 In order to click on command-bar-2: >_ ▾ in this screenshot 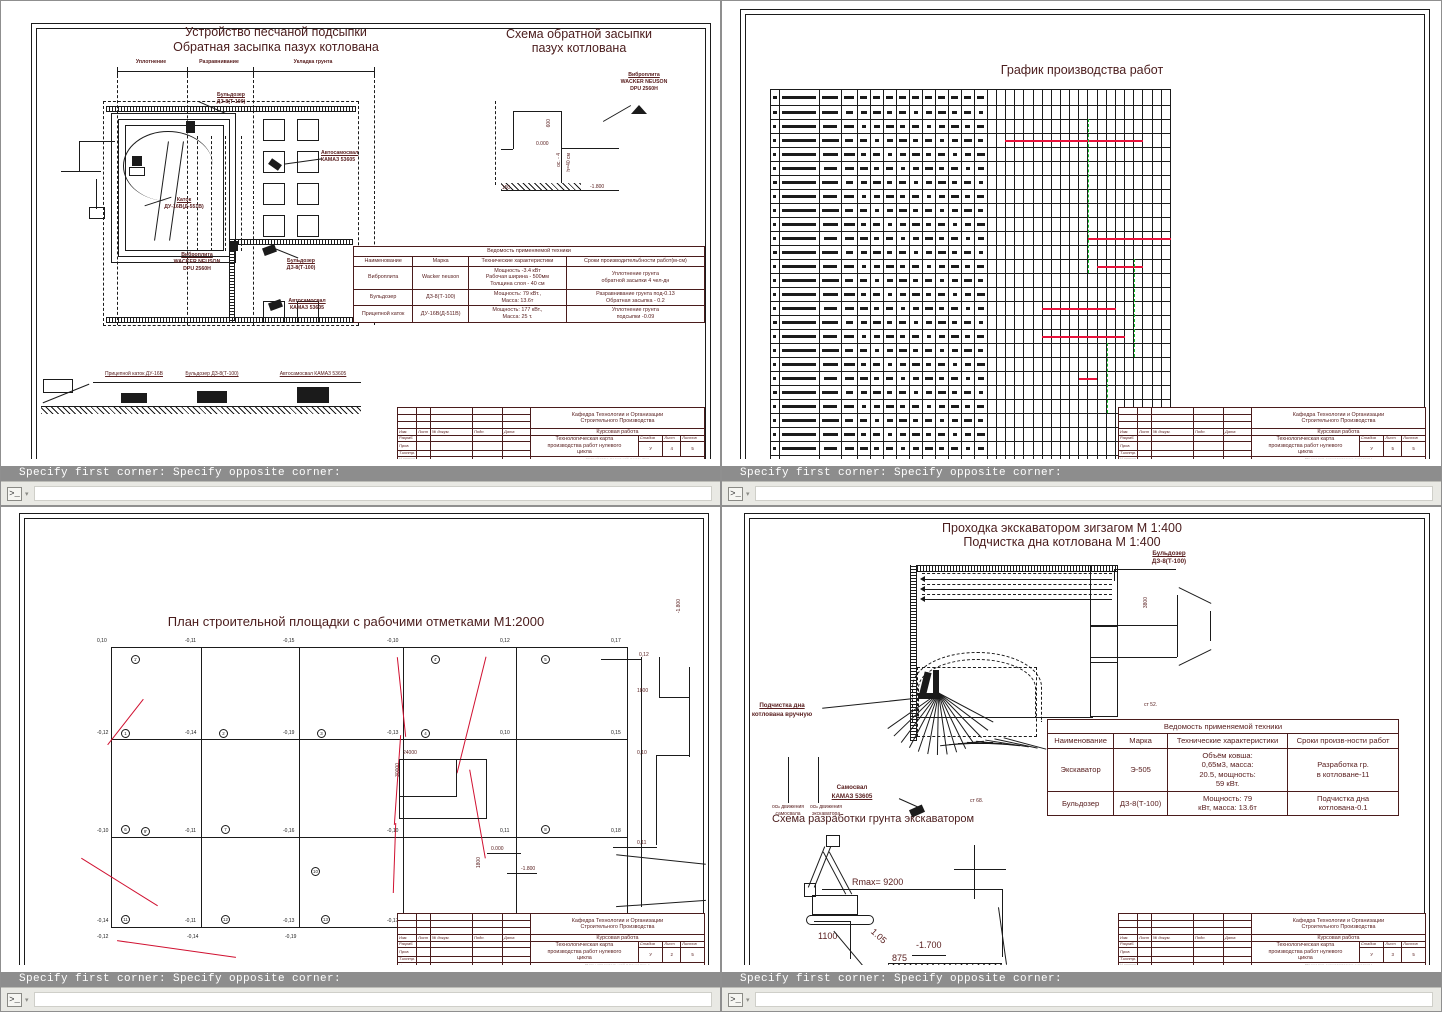, I will do `click(1081, 493)`.